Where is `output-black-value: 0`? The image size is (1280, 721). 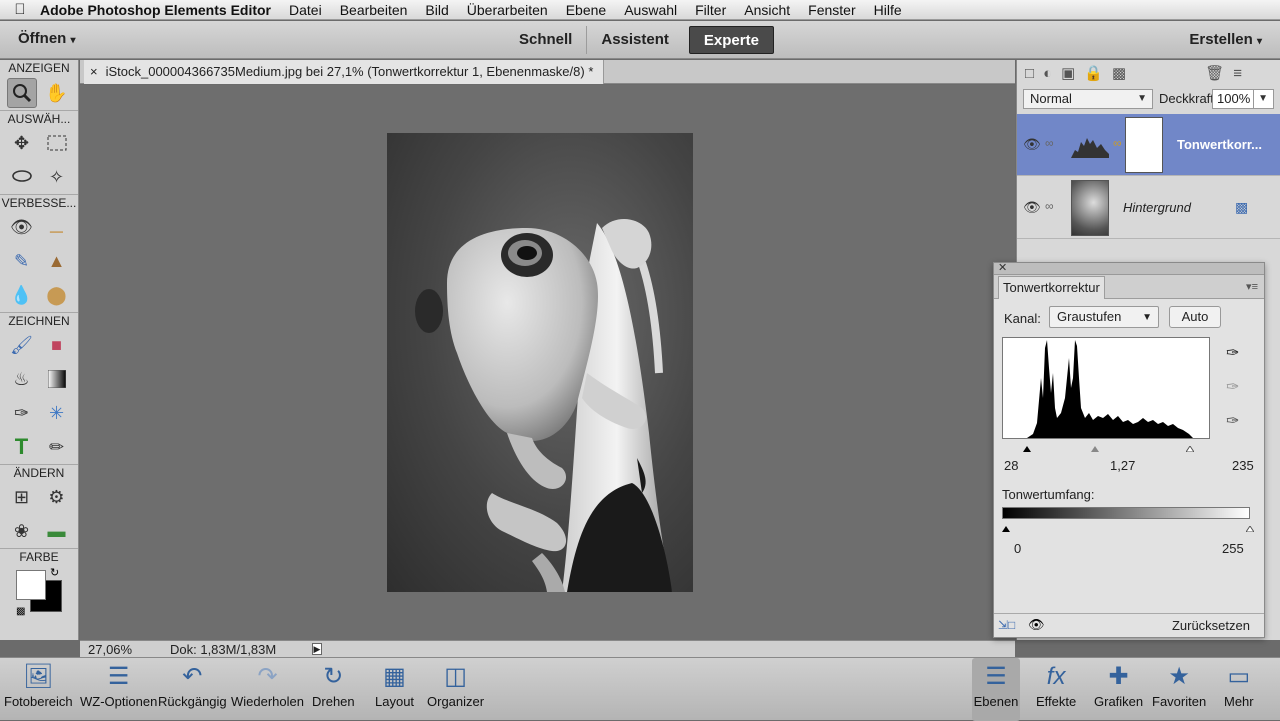 output-black-value: 0 is located at coordinates (1017, 548).